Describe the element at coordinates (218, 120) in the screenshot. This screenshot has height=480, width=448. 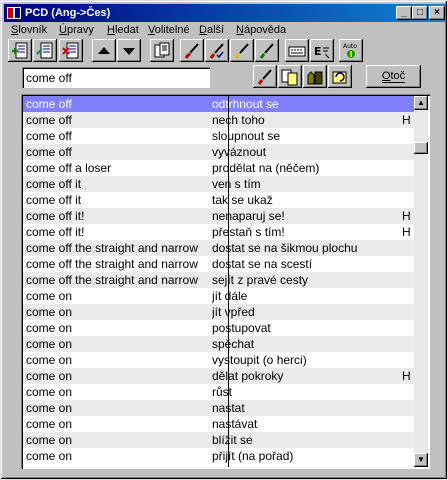
I see `table-row: come off nech toho H` at that location.